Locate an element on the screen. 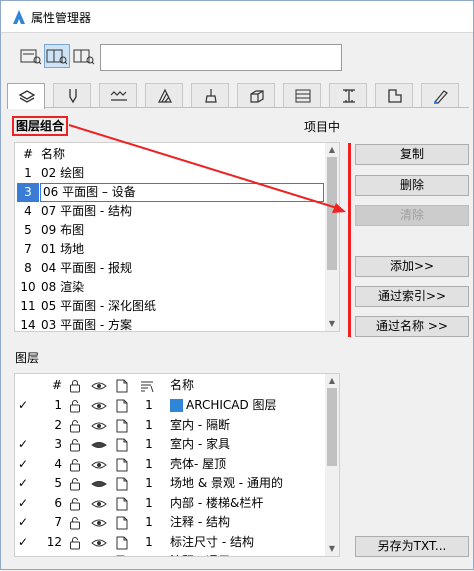 The height and width of the screenshot is (571, 474). tab-building-materials is located at coordinates (256, 95).